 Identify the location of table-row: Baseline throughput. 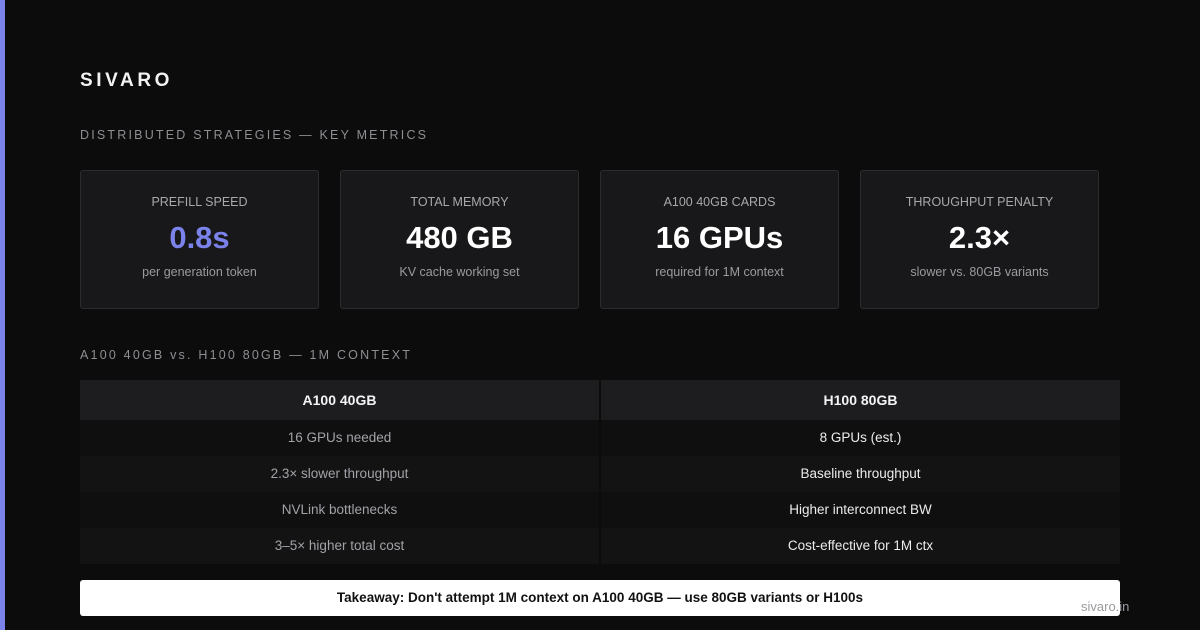
(860, 474).